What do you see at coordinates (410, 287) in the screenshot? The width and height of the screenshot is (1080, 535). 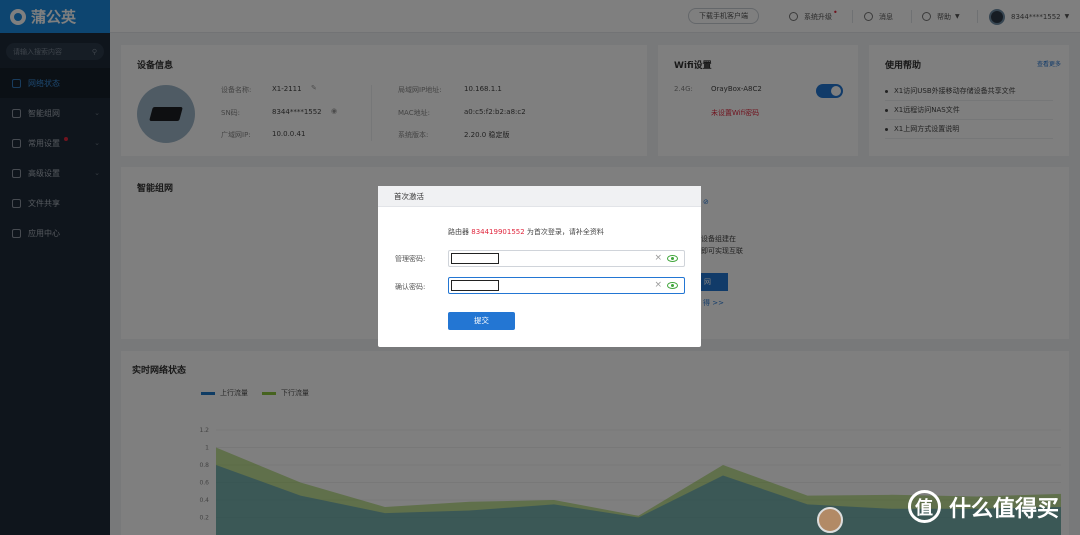 I see `confirm-password-label: 确认密码:` at bounding box center [410, 287].